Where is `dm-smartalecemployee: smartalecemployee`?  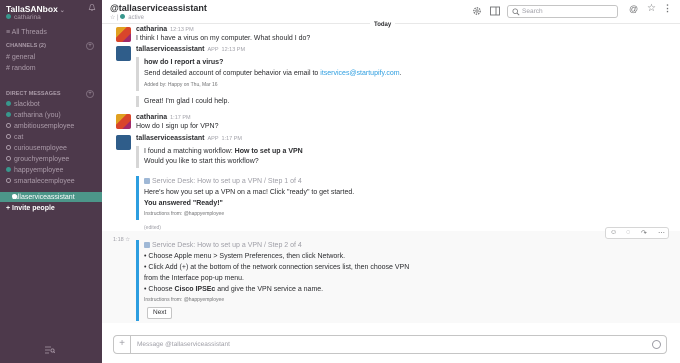
dm-smartalecemployee: smartalecemployee is located at coordinates (40, 181).